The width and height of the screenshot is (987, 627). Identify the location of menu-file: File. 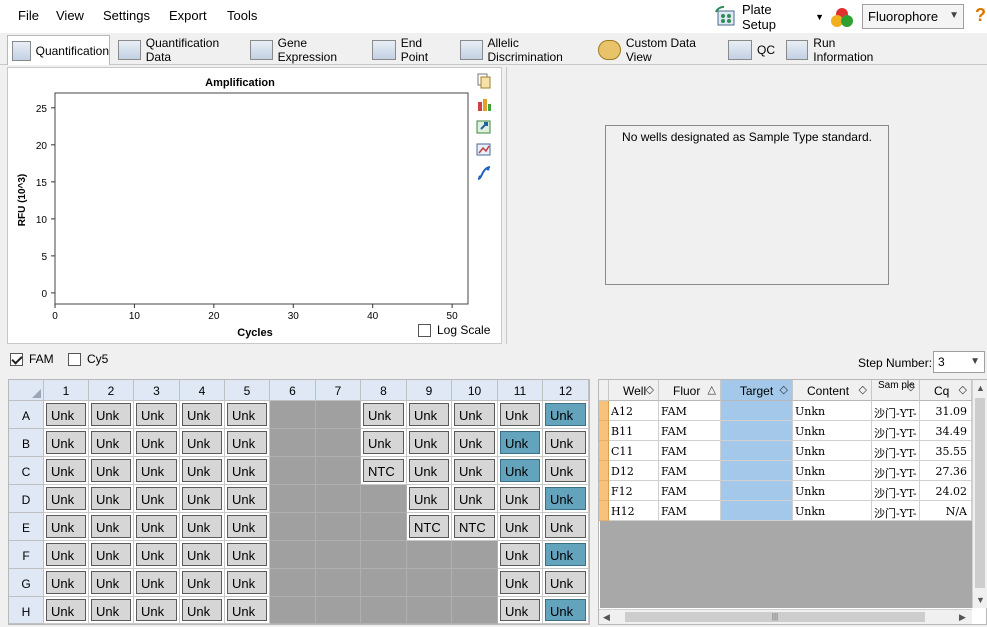
(28, 15).